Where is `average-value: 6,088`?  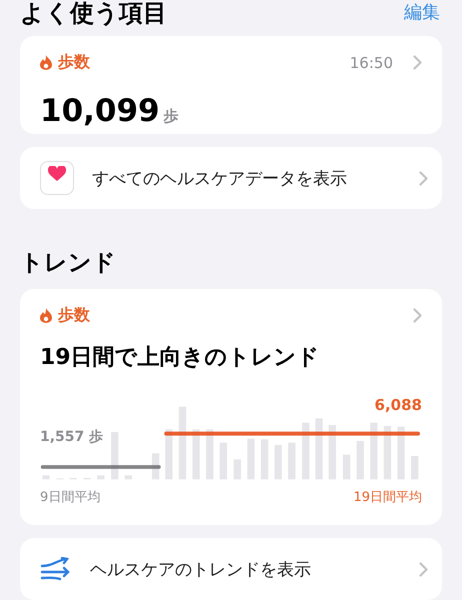
average-value: 6,088 is located at coordinates (398, 405).